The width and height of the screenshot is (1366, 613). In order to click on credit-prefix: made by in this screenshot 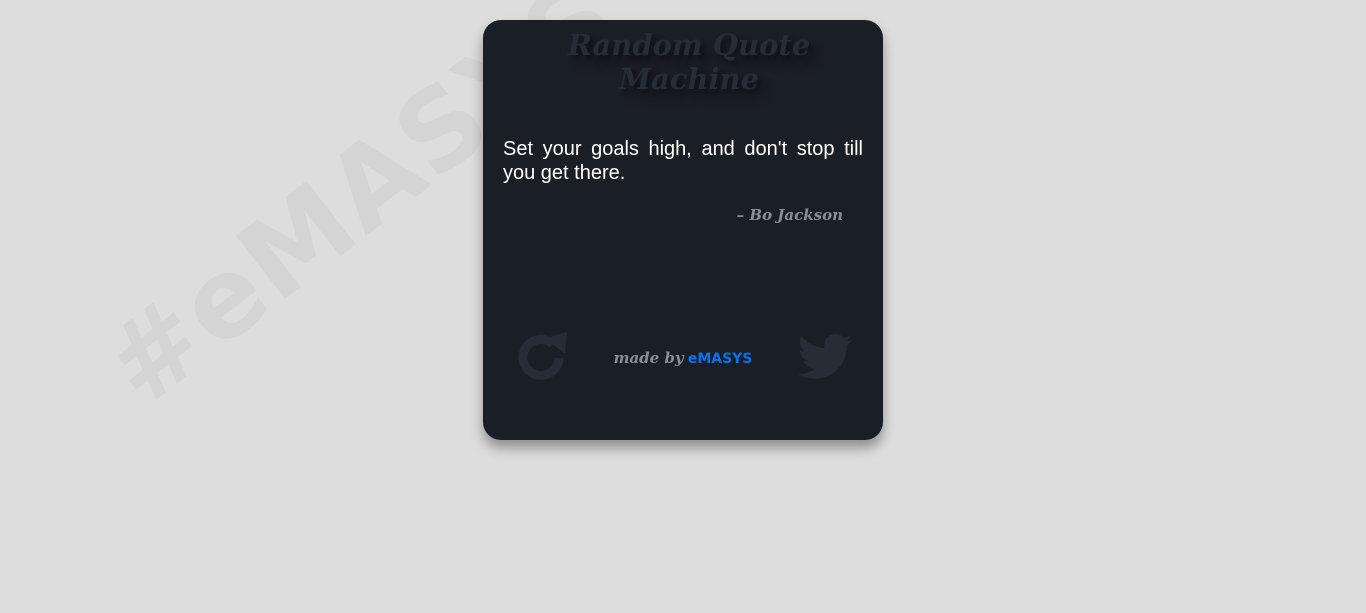, I will do `click(648, 358)`.